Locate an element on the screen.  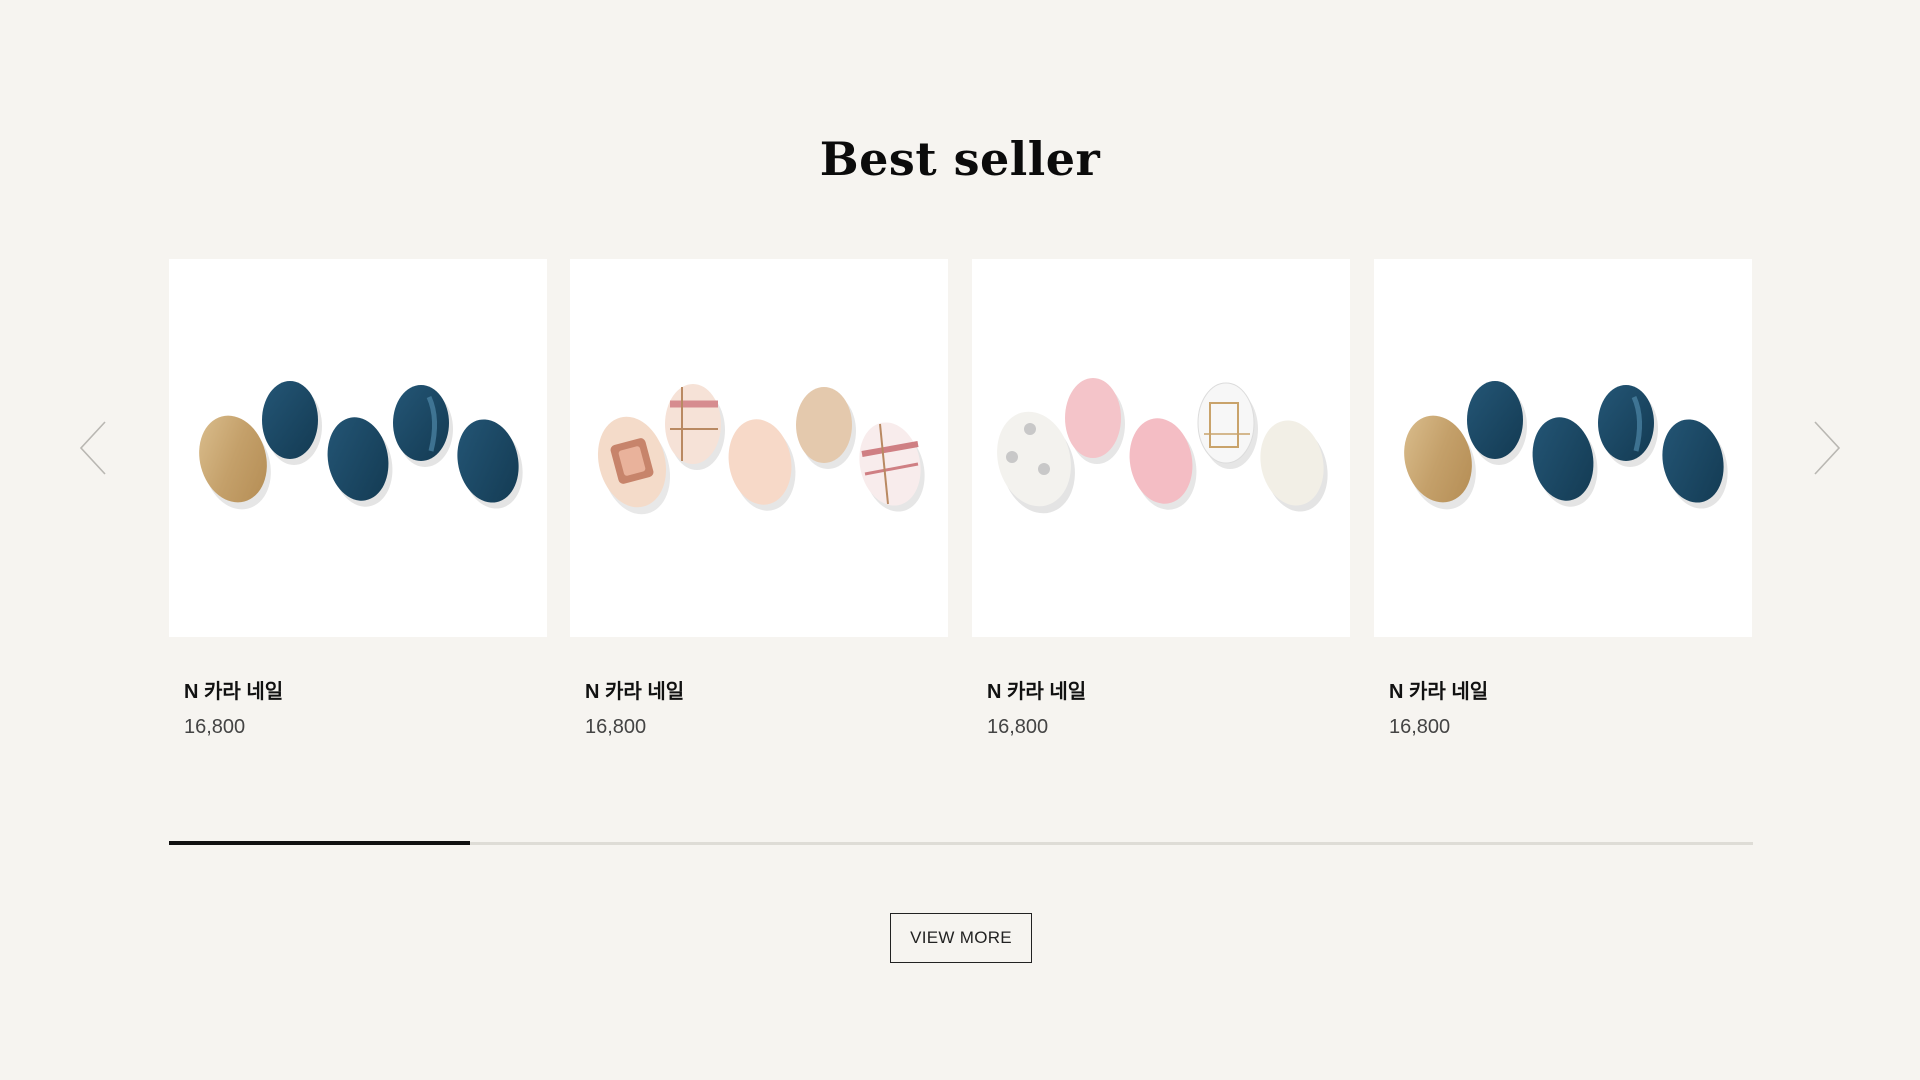
view-more-button: VIEW MORE is located at coordinates (961, 938).